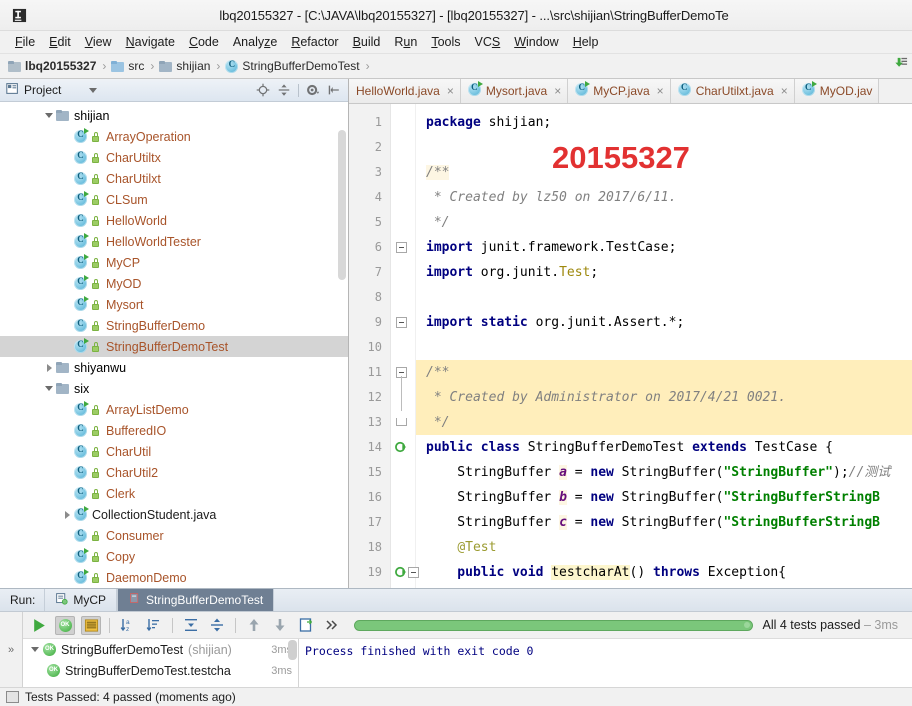 This screenshot has height=706, width=912. I want to click on tree-item-shiyanwu: shiyanwu, so click(174, 367).